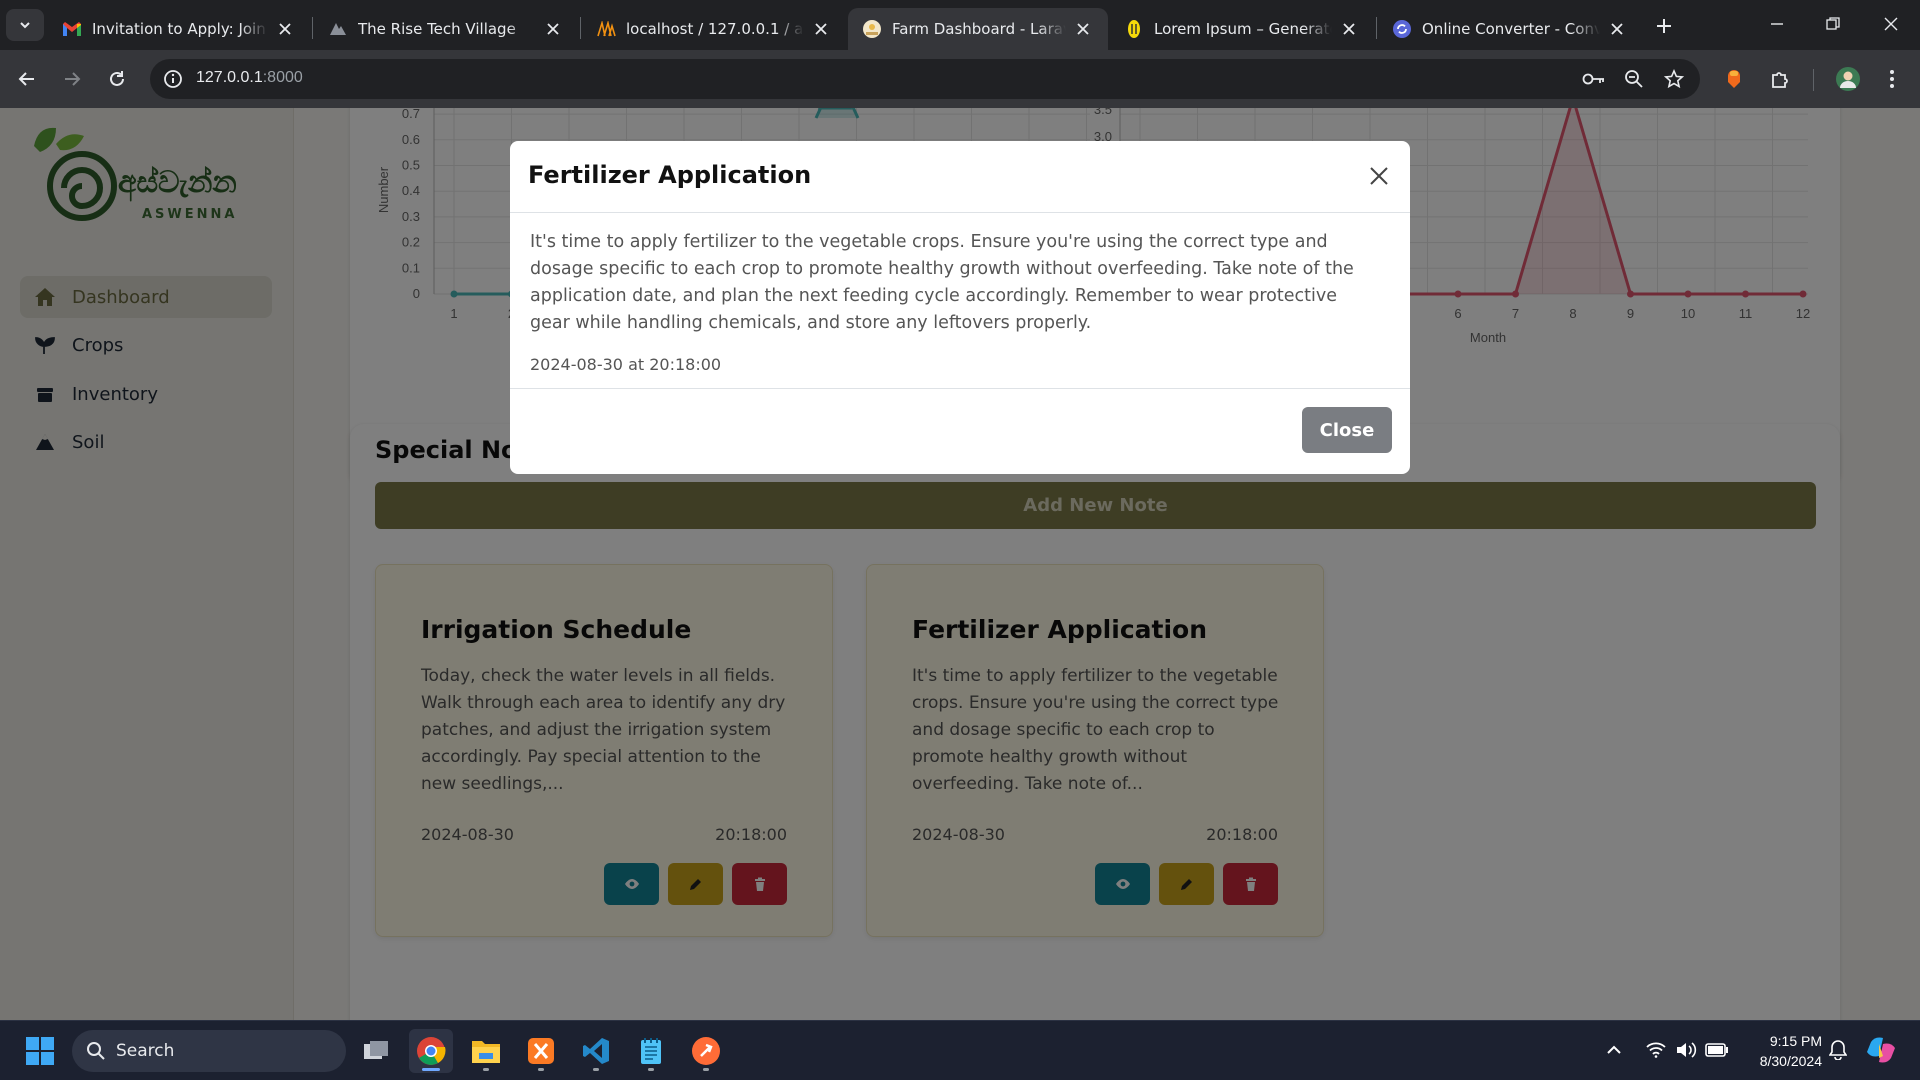 The height and width of the screenshot is (1080, 1920). Describe the element at coordinates (27, 79) in the screenshot. I see `back-arrow-icon` at that location.